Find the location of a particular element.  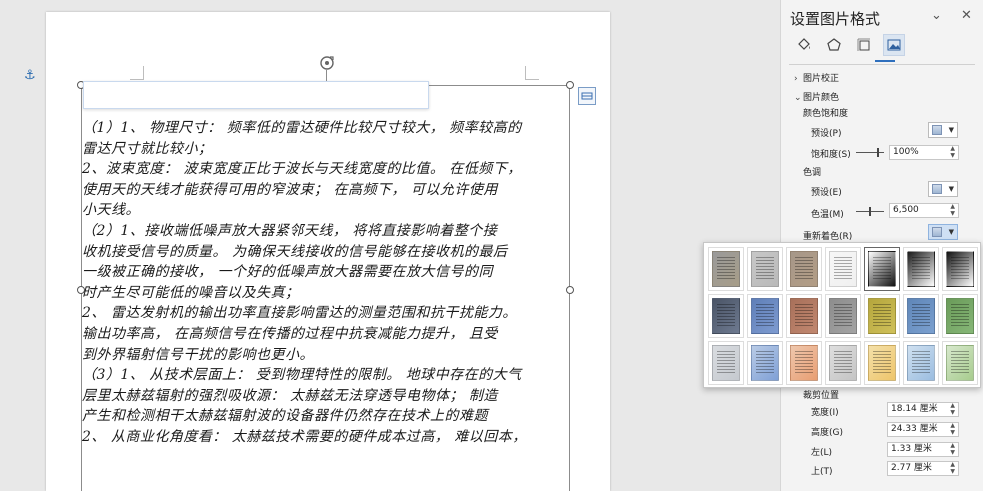

recolor-gallery is located at coordinates (842, 315).